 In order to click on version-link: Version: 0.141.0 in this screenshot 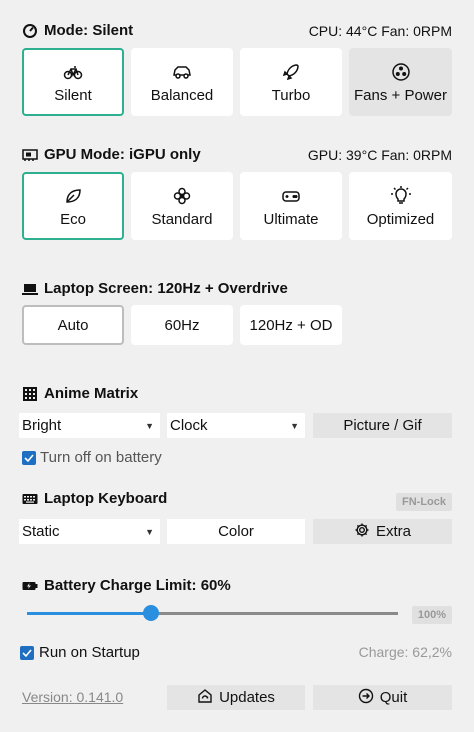, I will do `click(72, 697)`.